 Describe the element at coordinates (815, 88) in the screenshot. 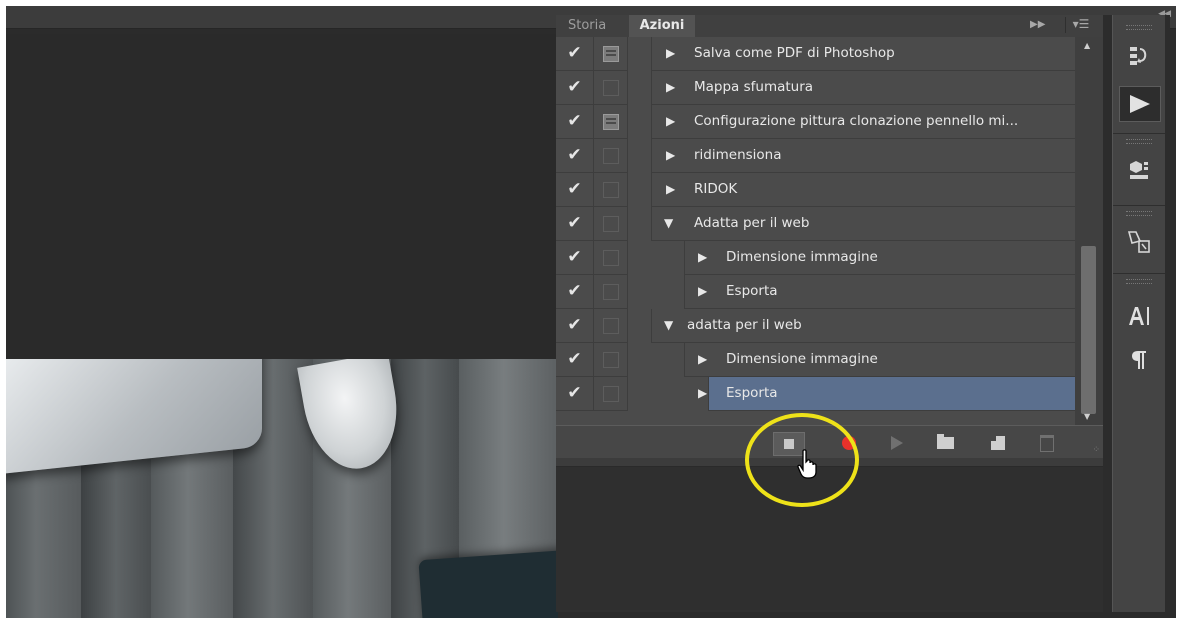

I see `action-row-mappa-sfumatura: ✔ ▶ Mappa sfumatura` at that location.